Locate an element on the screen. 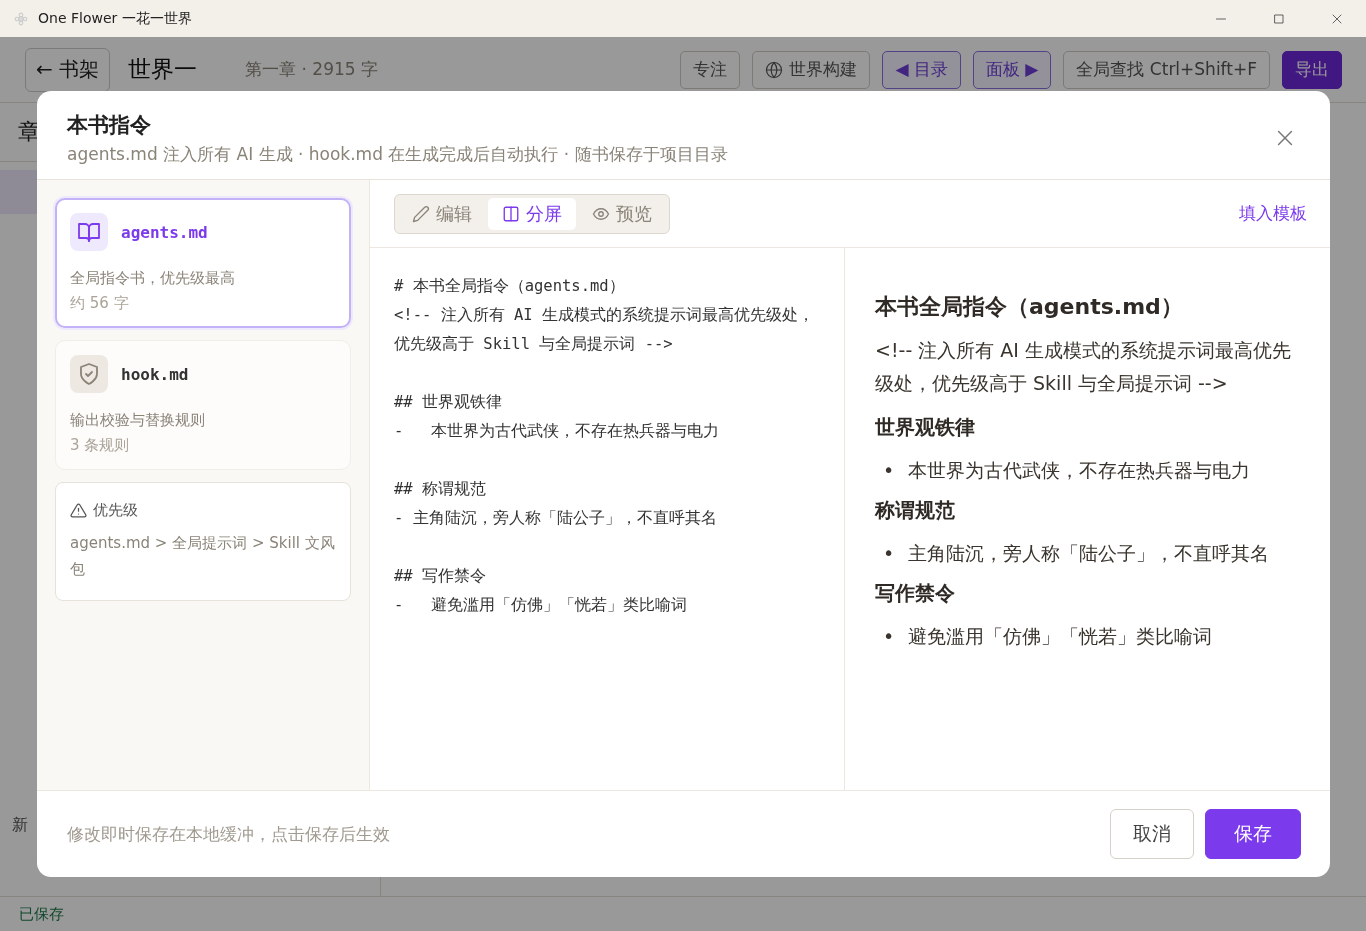  file-description: 全局指令书，优先级最高 is located at coordinates (153, 278).